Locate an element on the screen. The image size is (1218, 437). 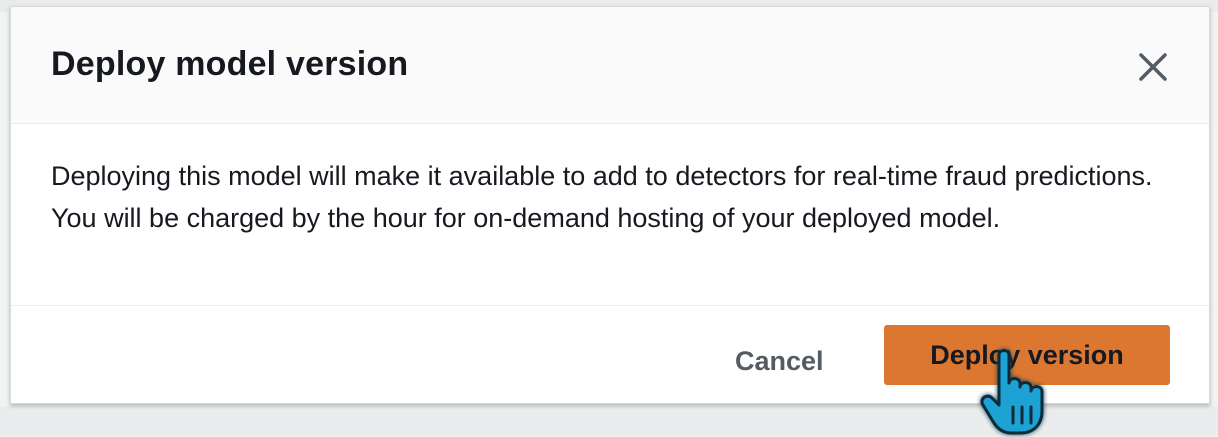
cancel-button: Cancel is located at coordinates (779, 361).